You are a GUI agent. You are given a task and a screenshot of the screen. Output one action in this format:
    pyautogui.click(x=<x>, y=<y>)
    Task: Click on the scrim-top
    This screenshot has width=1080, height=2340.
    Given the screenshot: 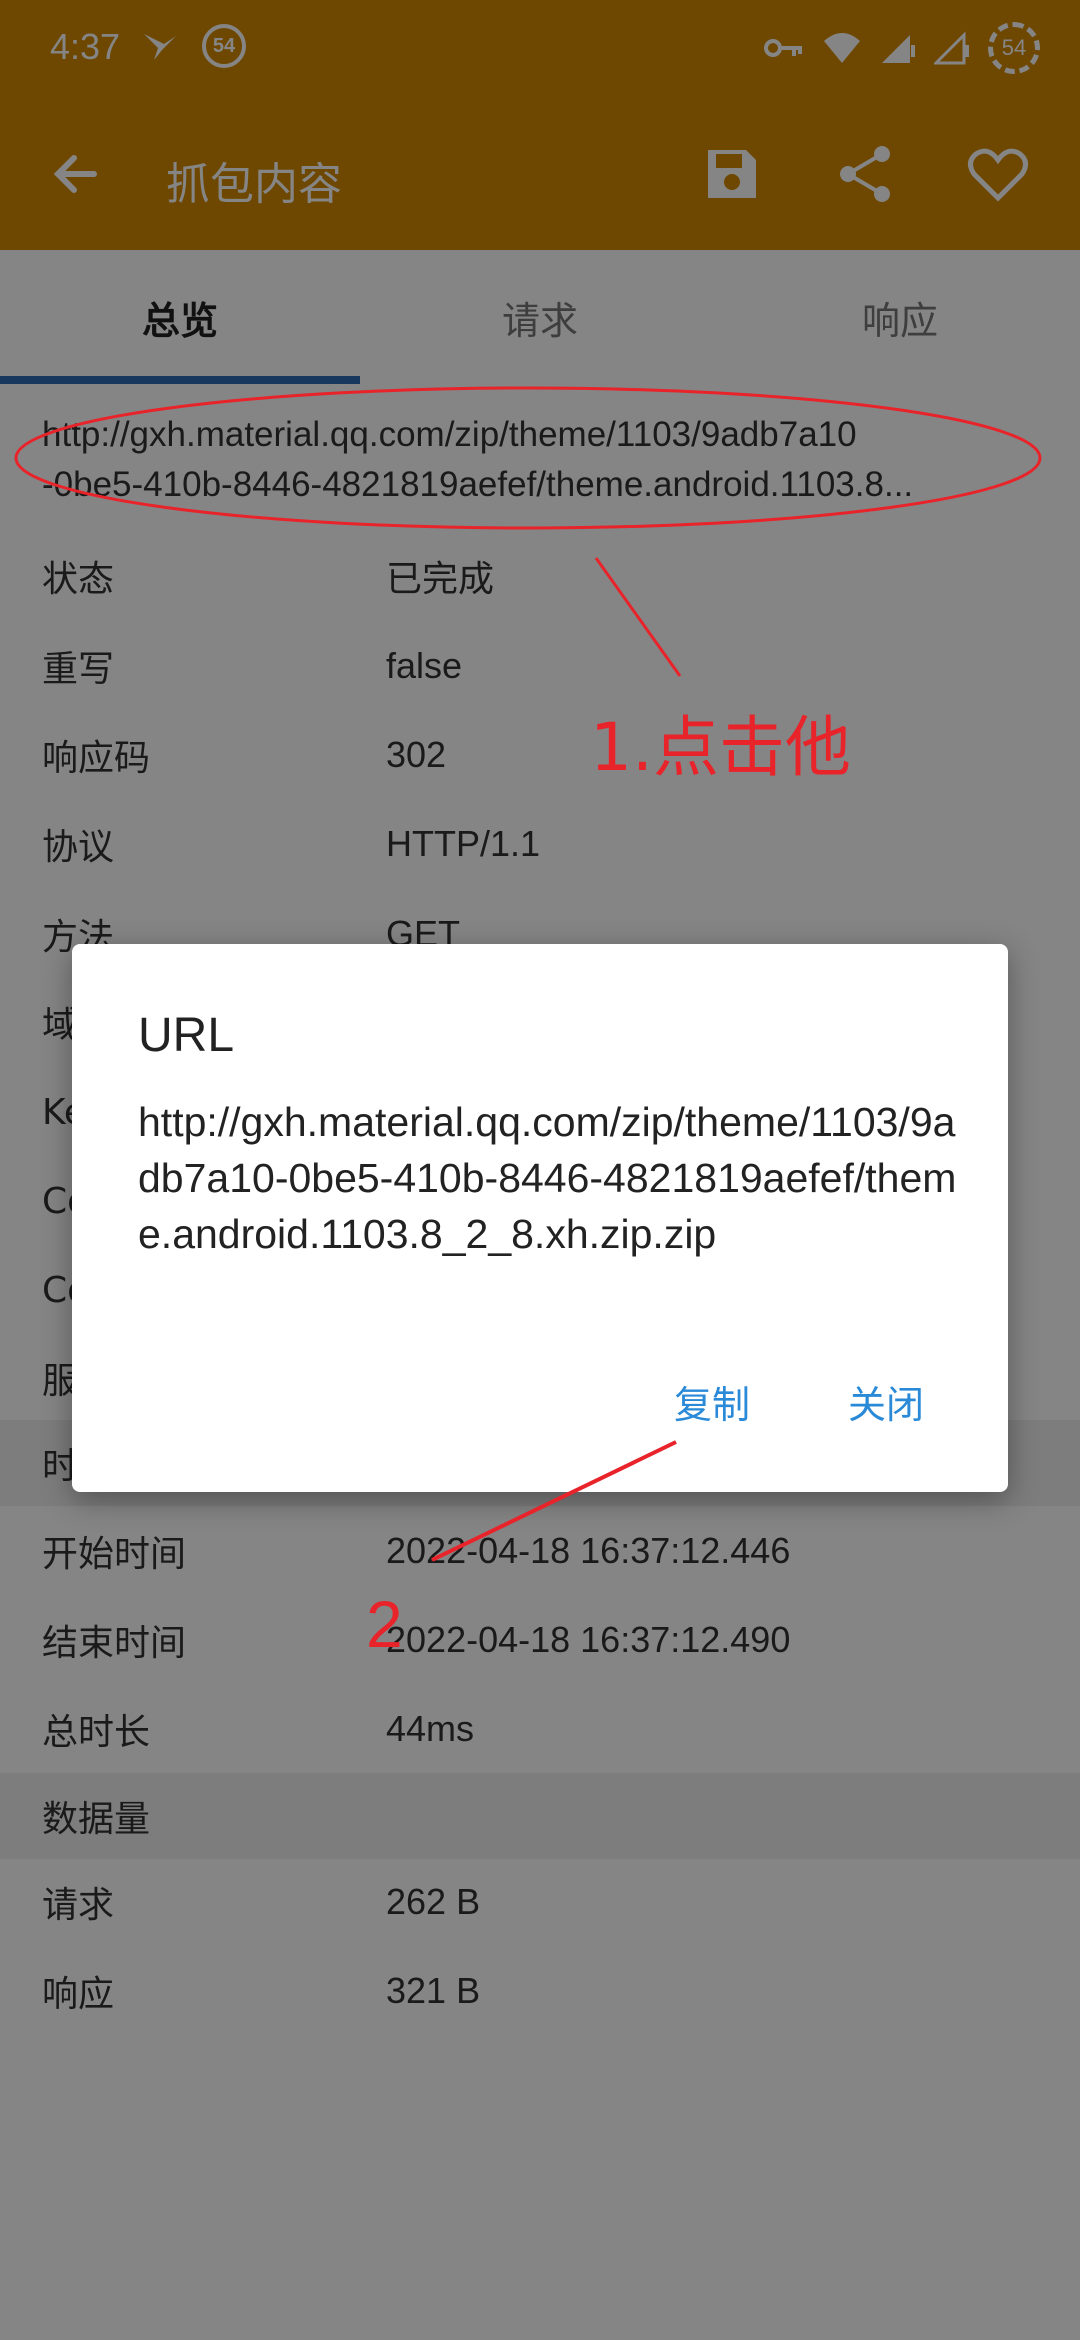 What is the action you would take?
    pyautogui.click(x=540, y=125)
    